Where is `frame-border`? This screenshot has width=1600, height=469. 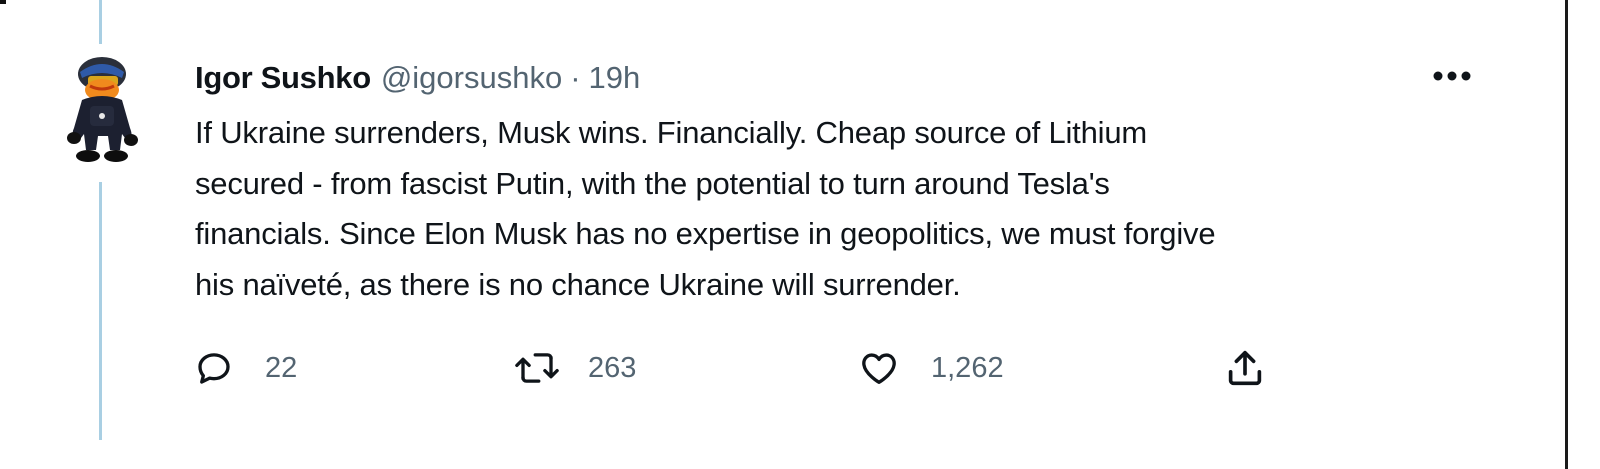
frame-border is located at coordinates (1566, 234).